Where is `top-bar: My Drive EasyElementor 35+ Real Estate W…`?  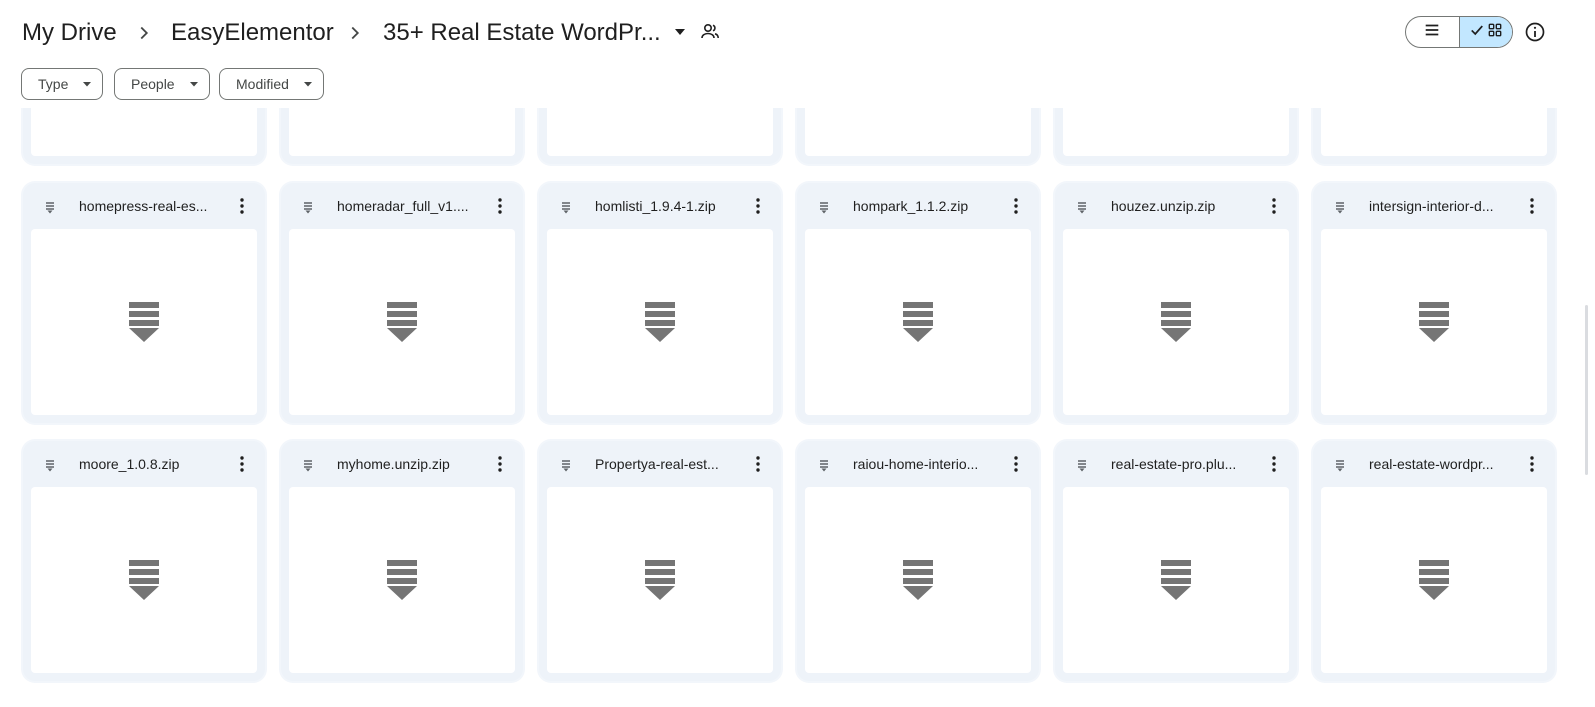
top-bar: My Drive EasyElementor 35+ Real Estate W… is located at coordinates (797, 32).